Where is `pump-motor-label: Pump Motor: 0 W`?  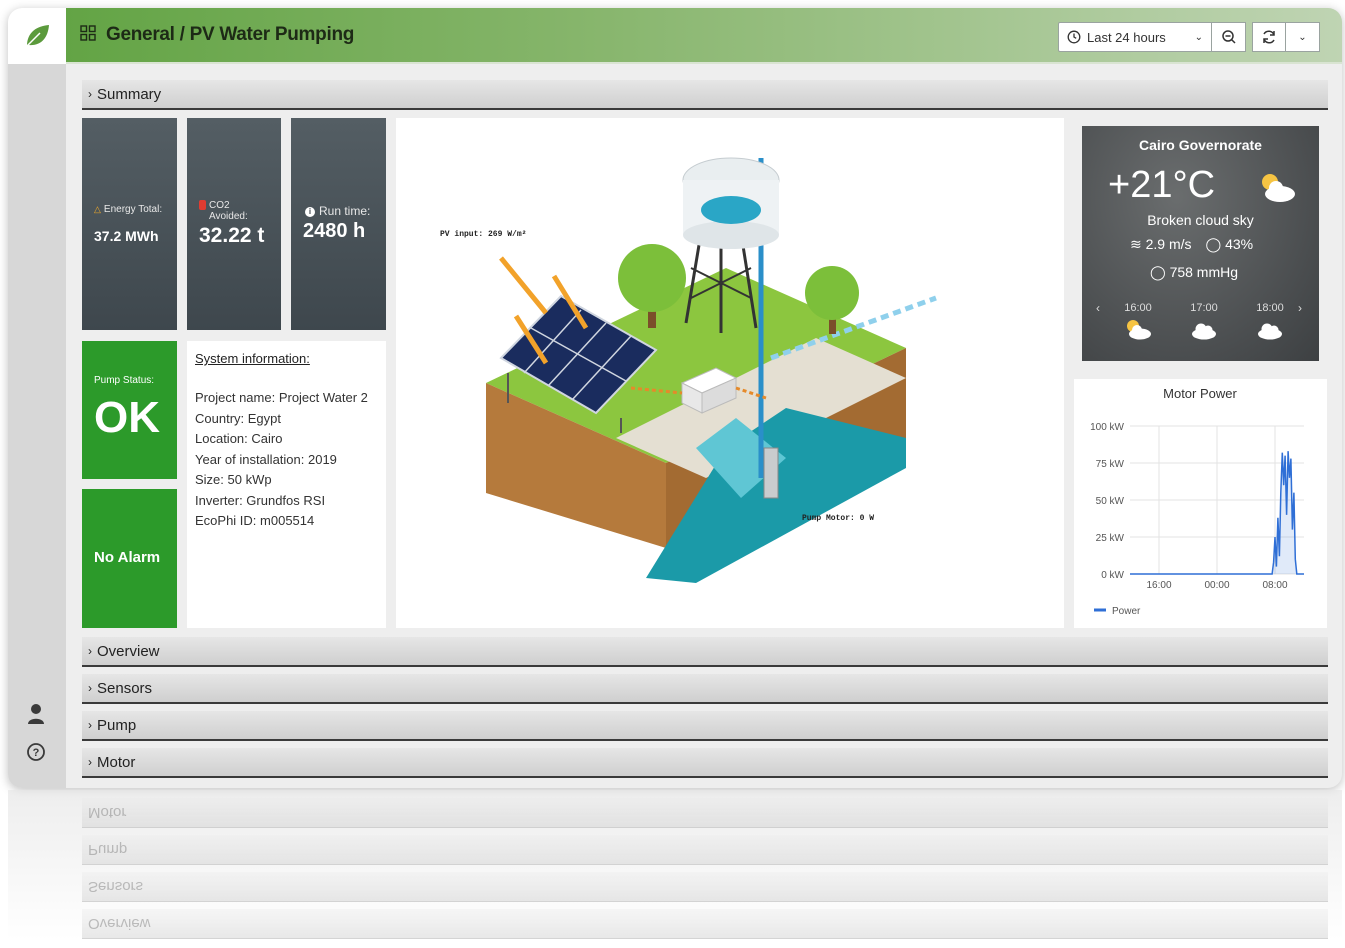 pump-motor-label: Pump Motor: 0 W is located at coordinates (838, 518).